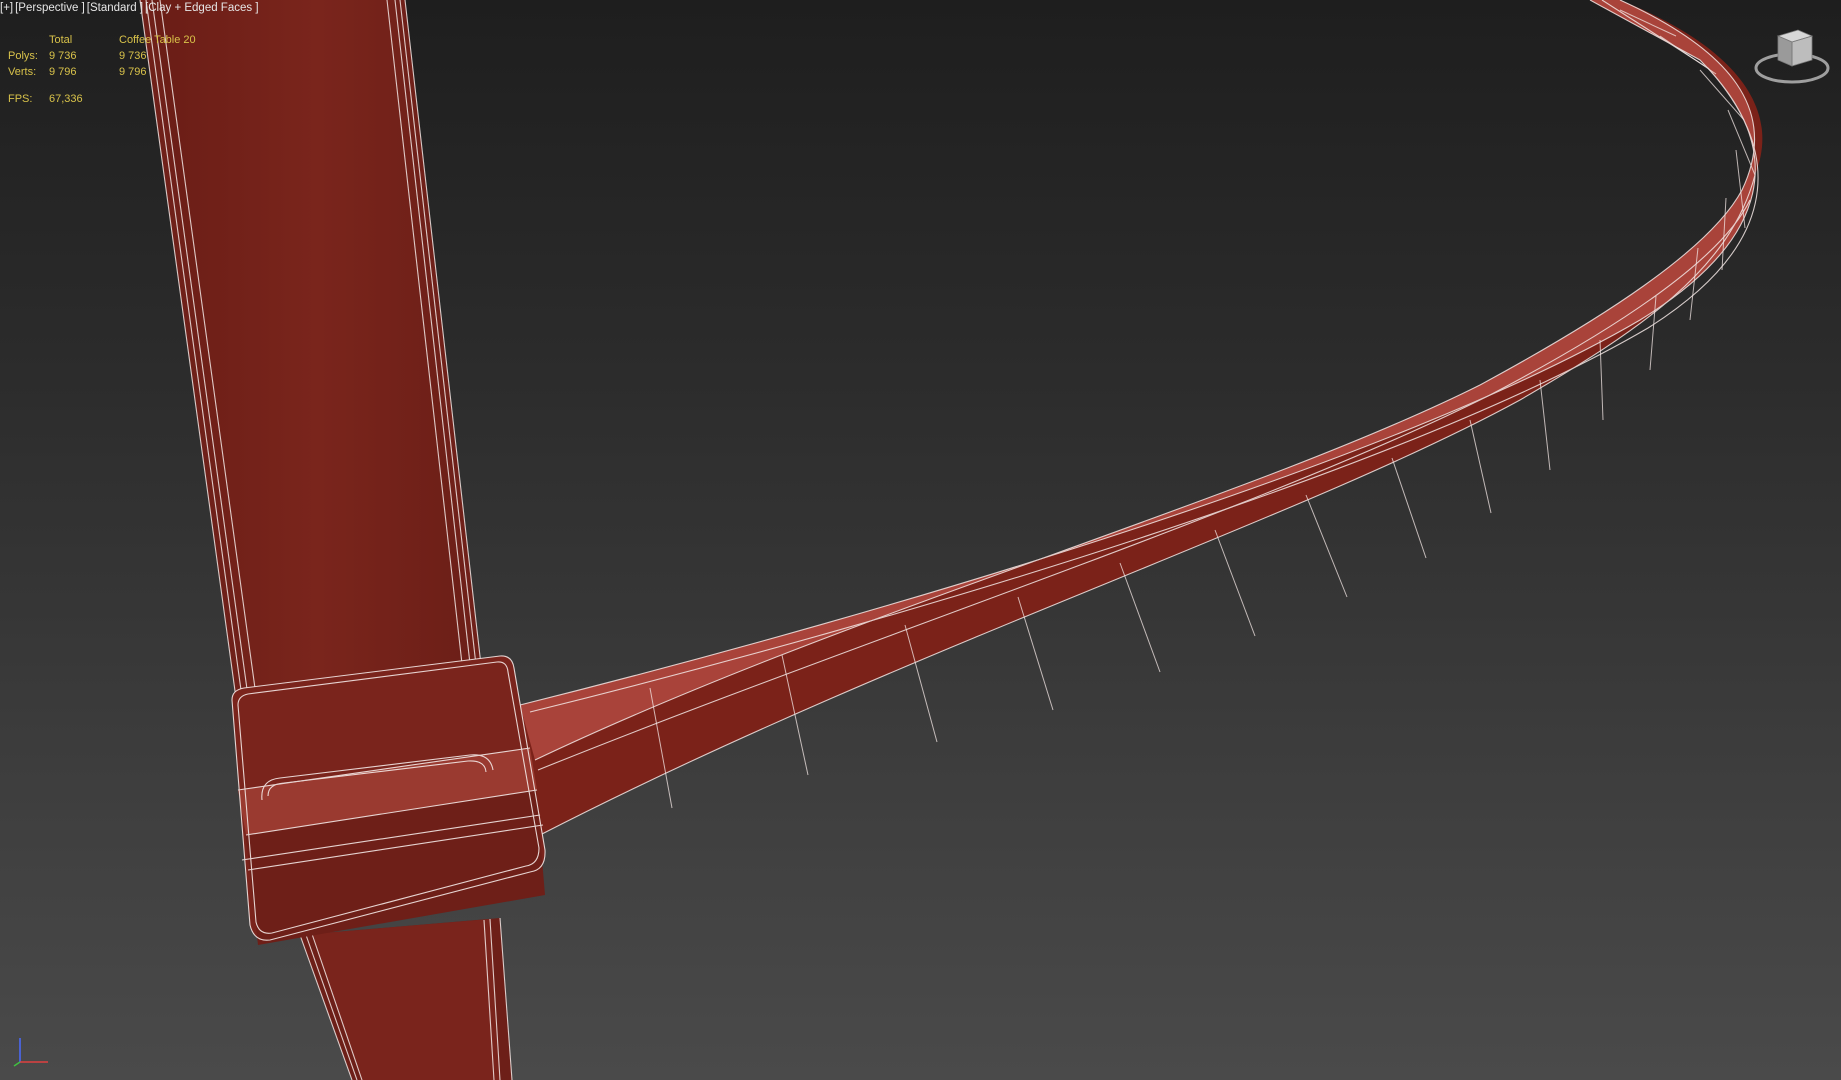  Describe the element at coordinates (1792, 57) in the screenshot. I see `viewcube-icon` at that location.